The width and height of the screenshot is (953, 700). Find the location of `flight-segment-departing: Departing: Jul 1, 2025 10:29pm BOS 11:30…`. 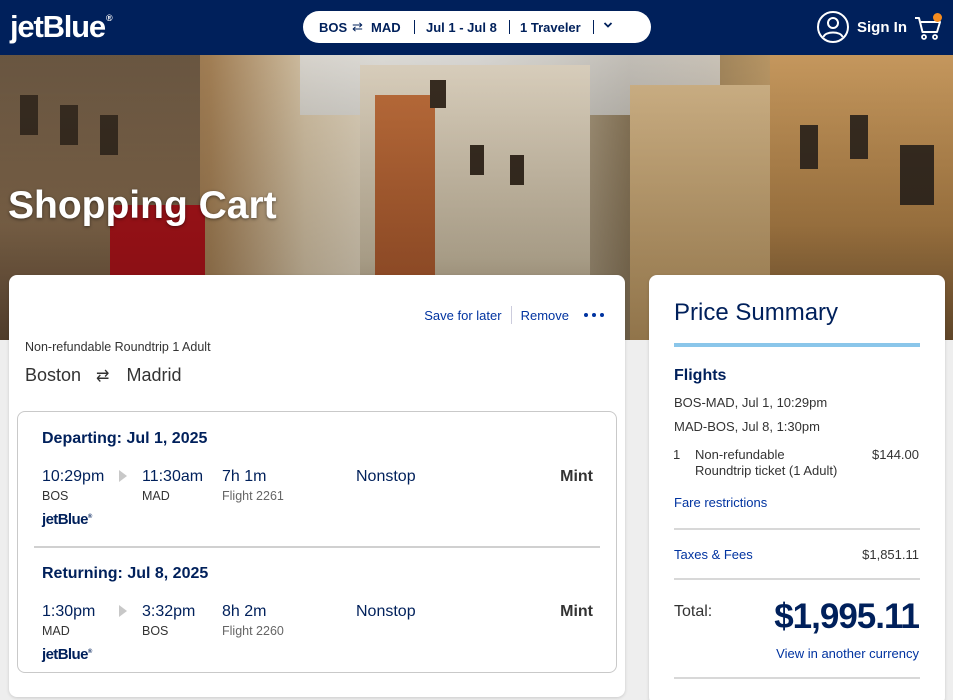

flight-segment-departing: Departing: Jul 1, 2025 10:29pm BOS 11:30… is located at coordinates (318, 477).